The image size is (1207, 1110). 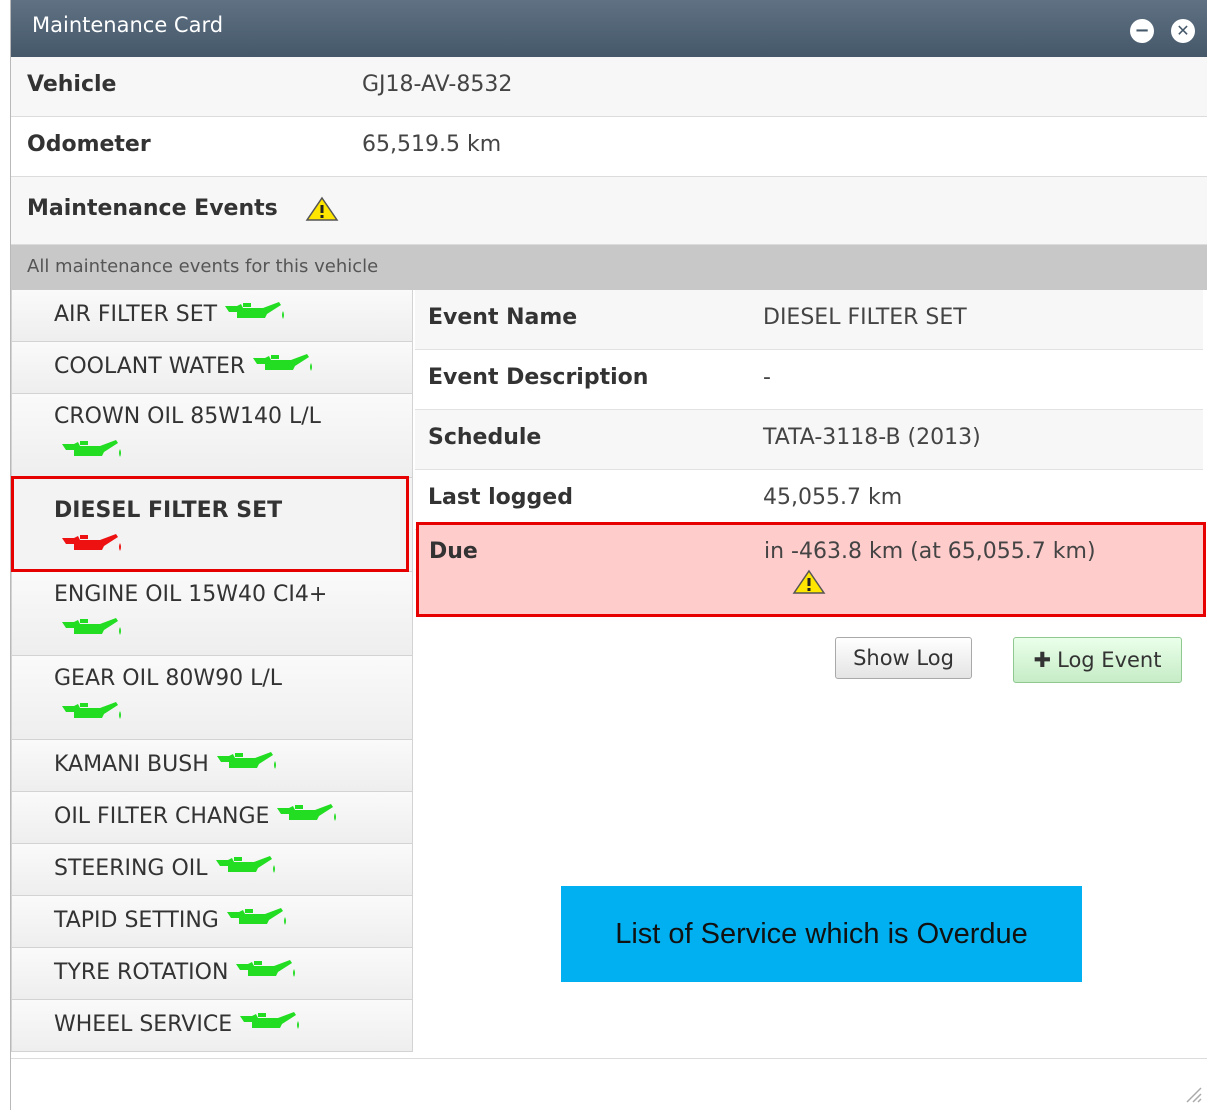 What do you see at coordinates (609, 147) in the screenshot?
I see `odometer-row: Odometer 65,519.5 km` at bounding box center [609, 147].